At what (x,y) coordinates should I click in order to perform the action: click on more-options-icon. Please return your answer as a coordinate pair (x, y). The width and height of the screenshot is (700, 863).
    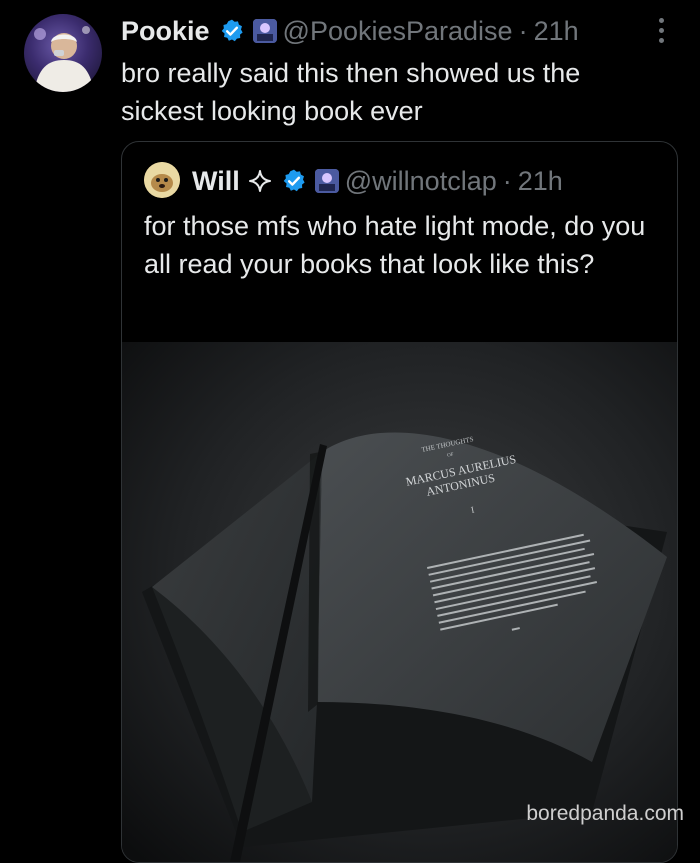
    Looking at the image, I should click on (661, 33).